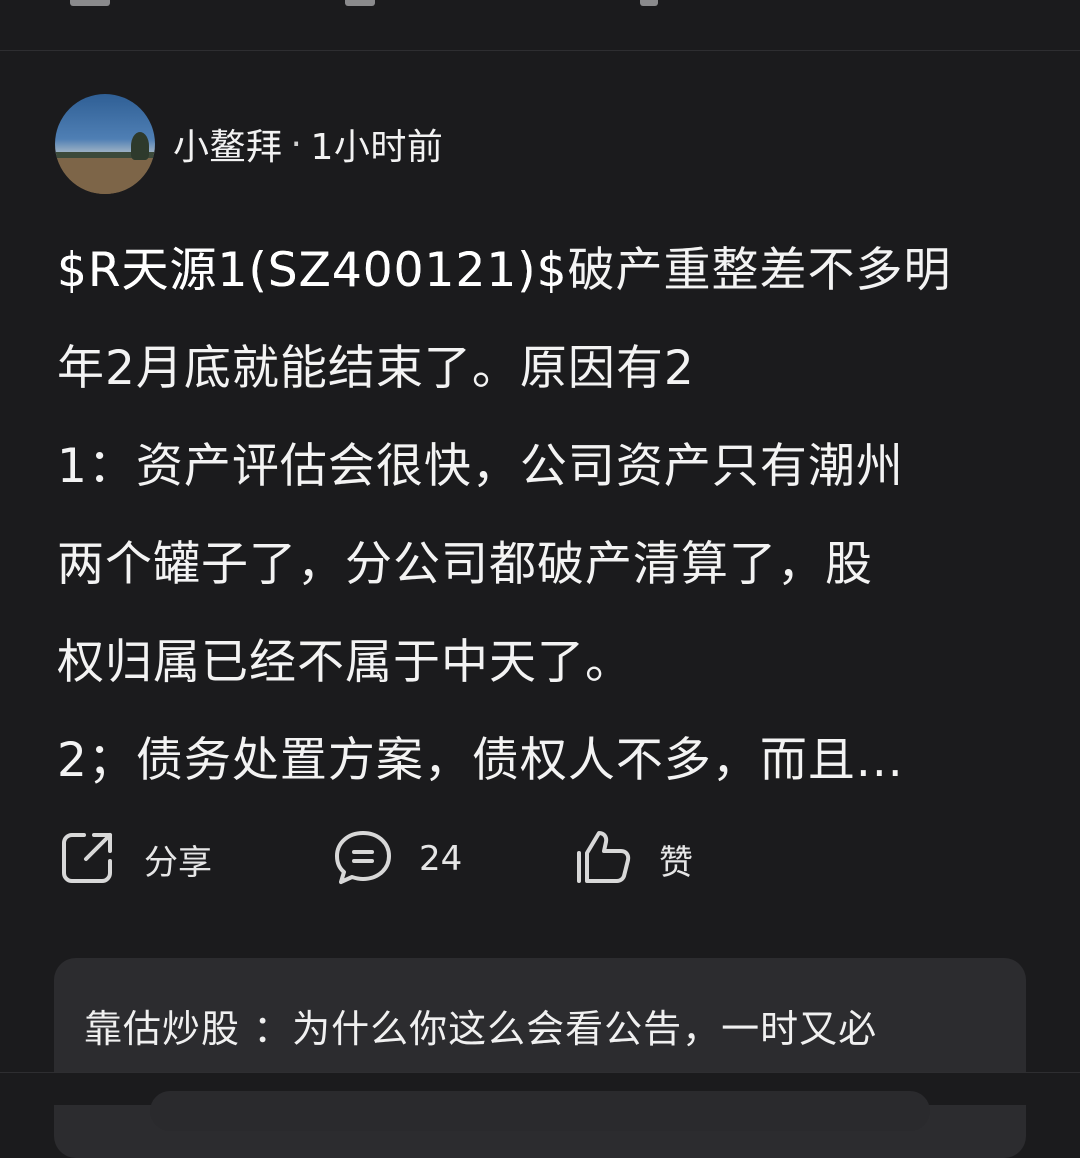  I want to click on content-line: 两个罐子了，分公司都破产清算了，股, so click(465, 564).